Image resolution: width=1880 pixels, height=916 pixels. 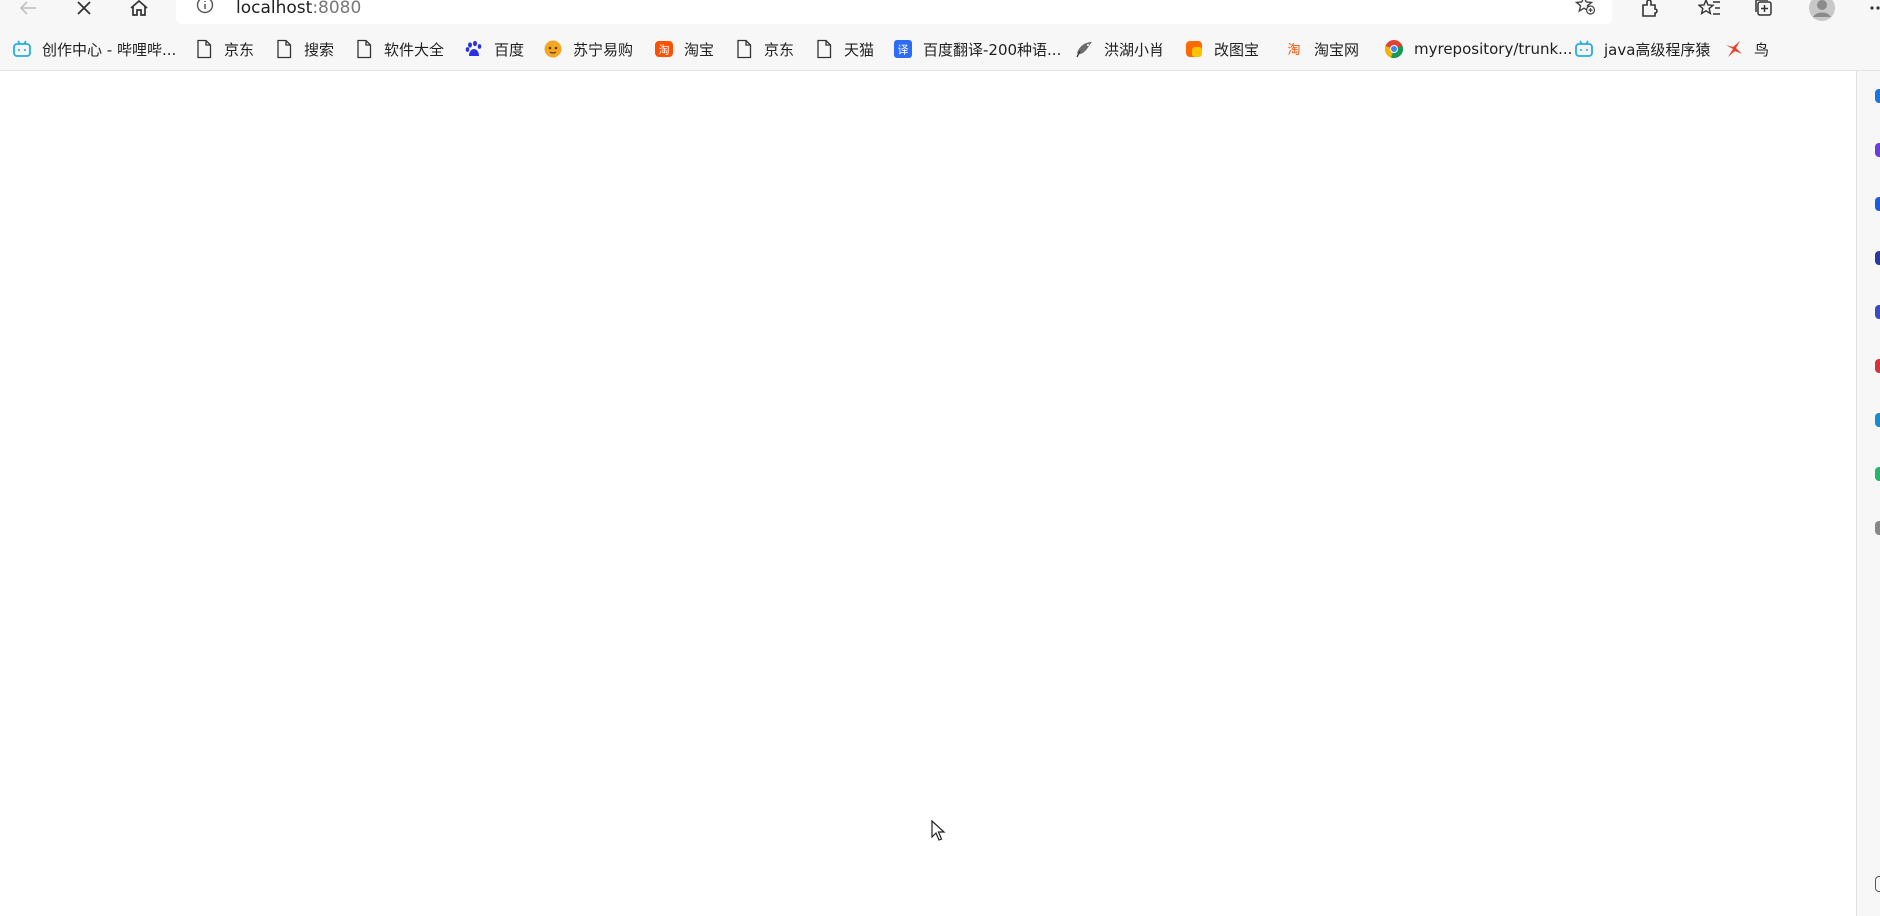 What do you see at coordinates (509, 49) in the screenshot?
I see `bookmark-label: 百度` at bounding box center [509, 49].